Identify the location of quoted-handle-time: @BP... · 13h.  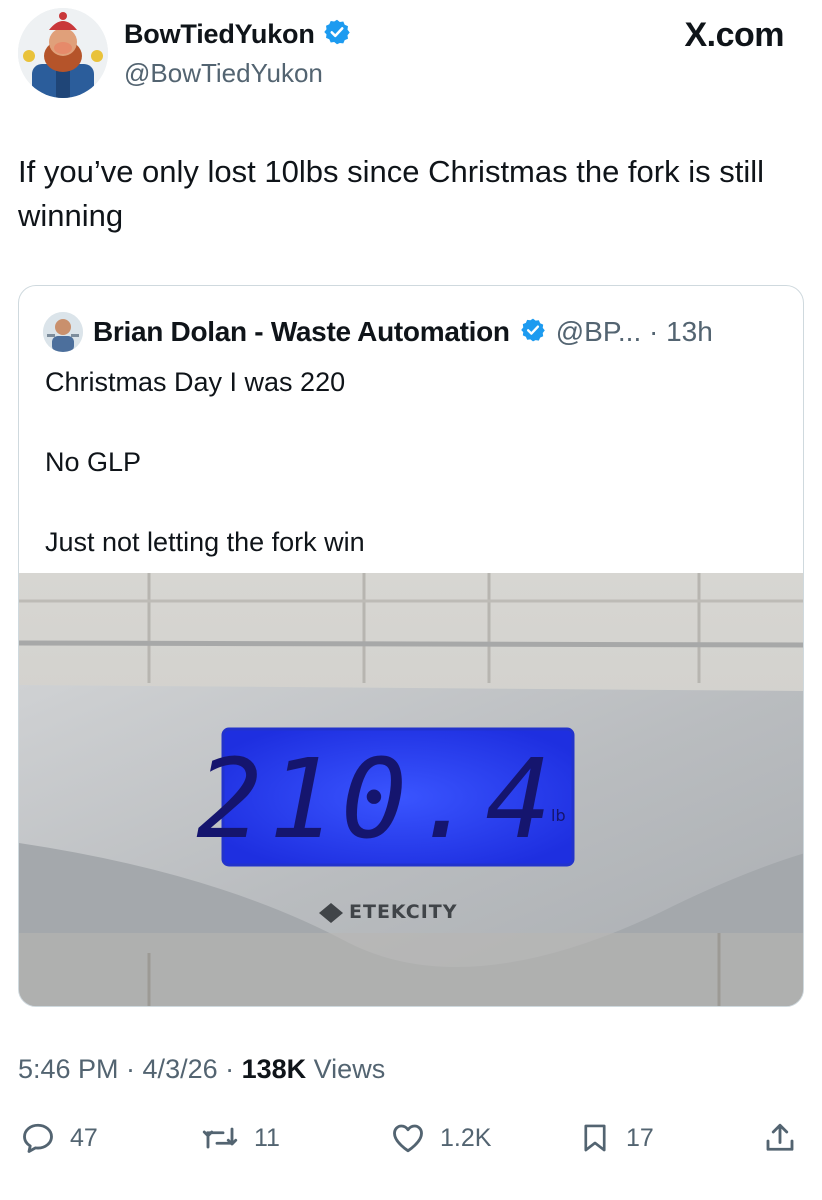
(634, 331).